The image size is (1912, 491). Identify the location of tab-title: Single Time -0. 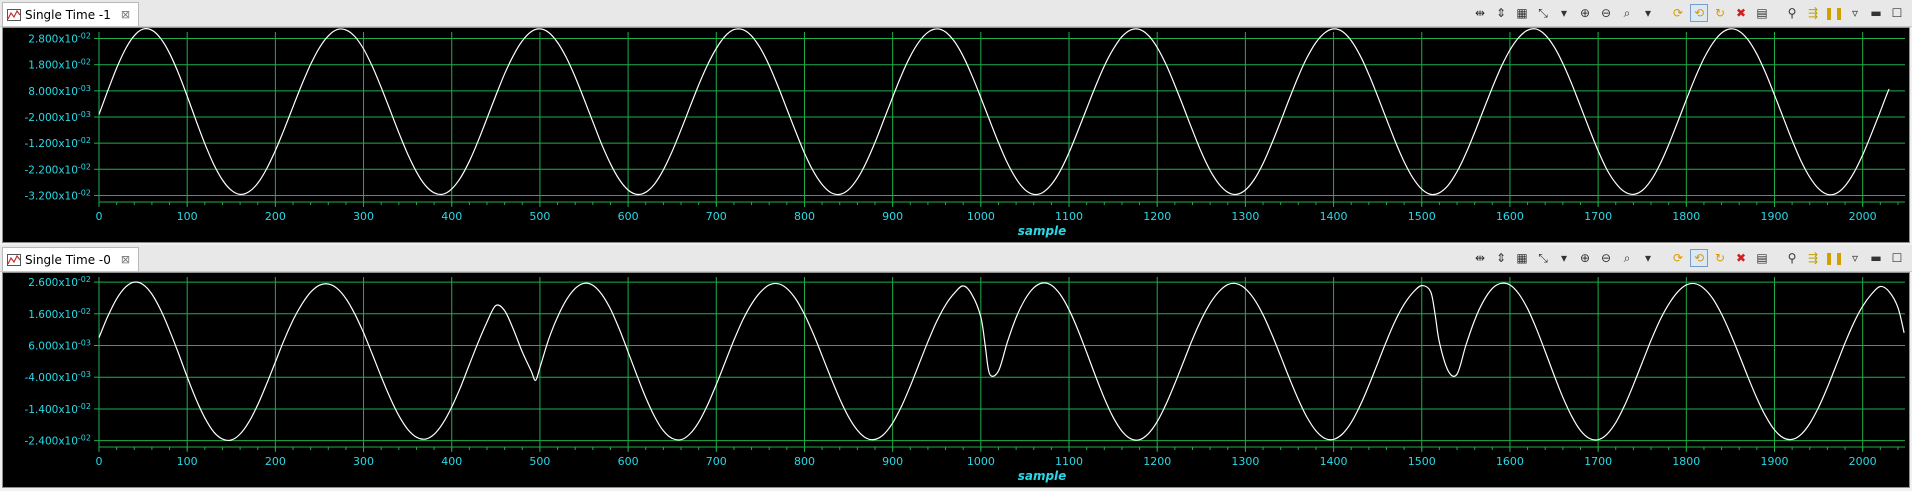
(68, 259).